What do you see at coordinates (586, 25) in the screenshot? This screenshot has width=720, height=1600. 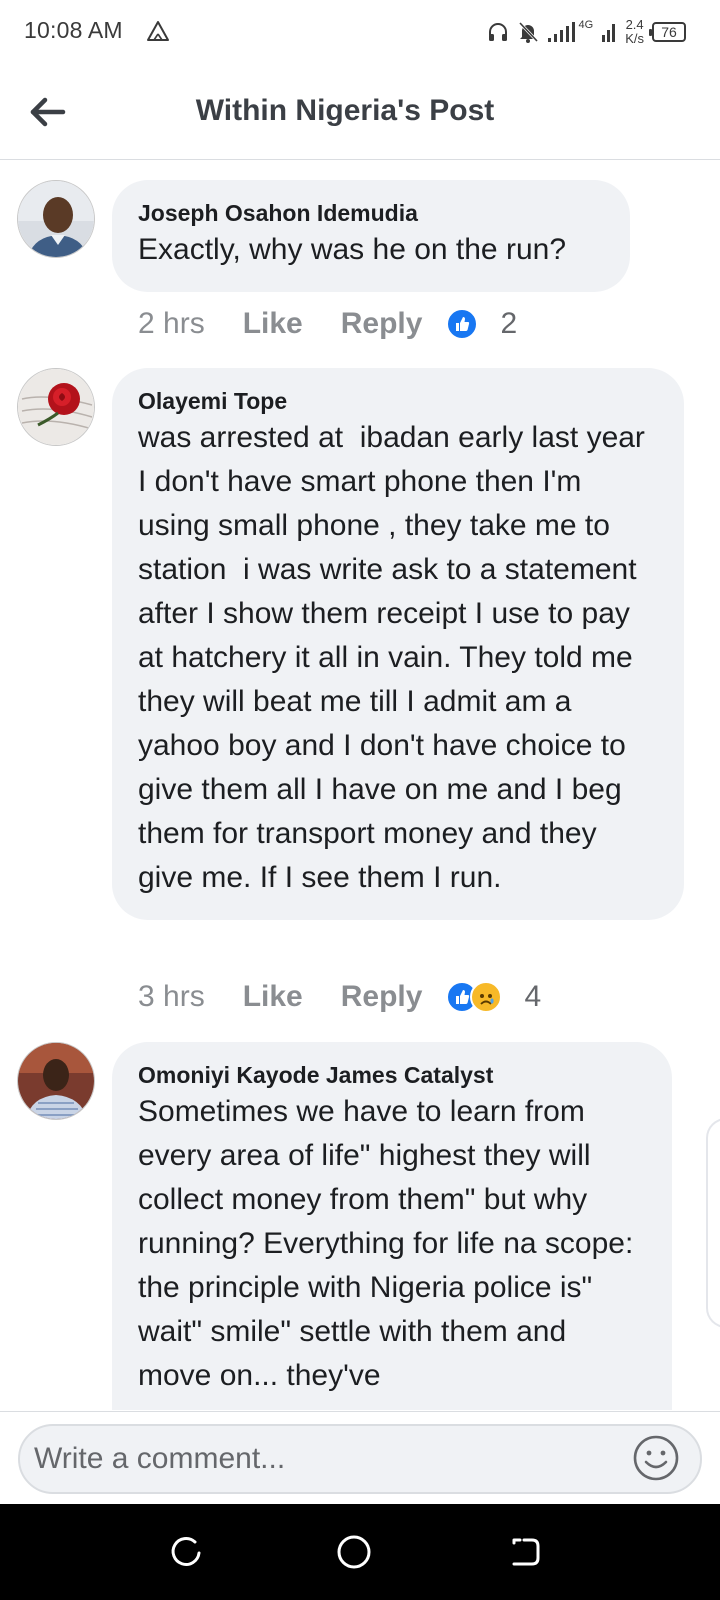 I see `network-type: 4G` at bounding box center [586, 25].